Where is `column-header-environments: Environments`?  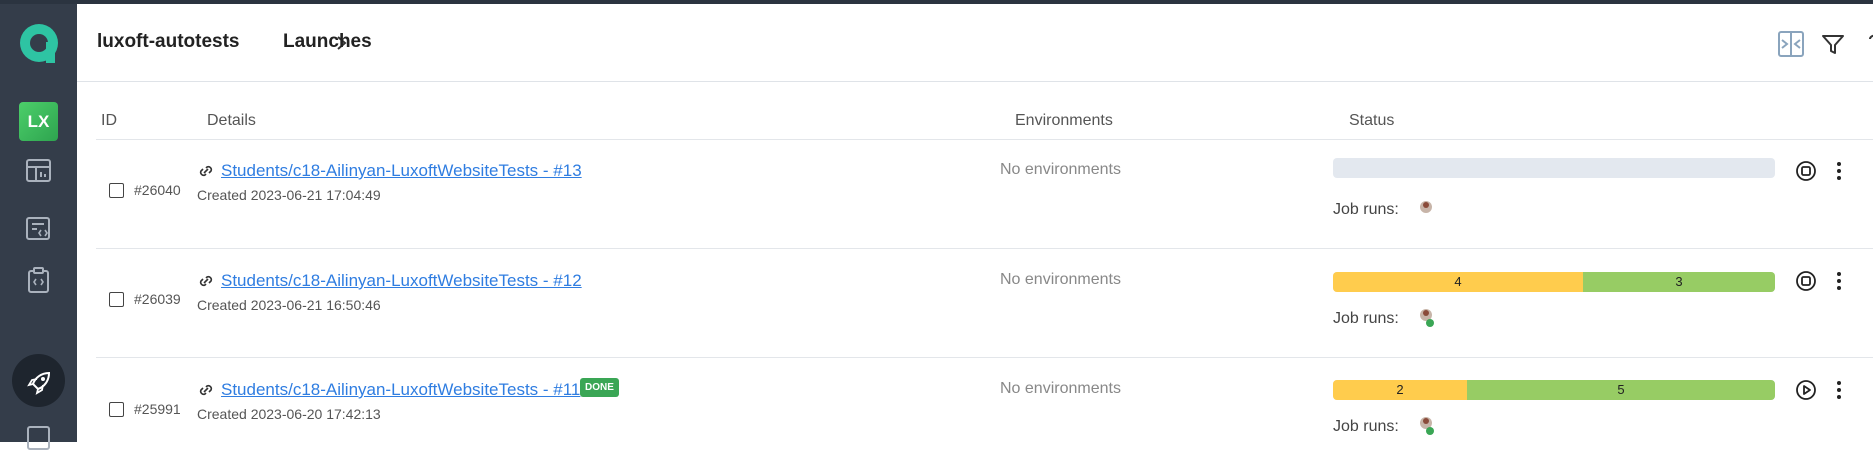 column-header-environments: Environments is located at coordinates (1064, 121).